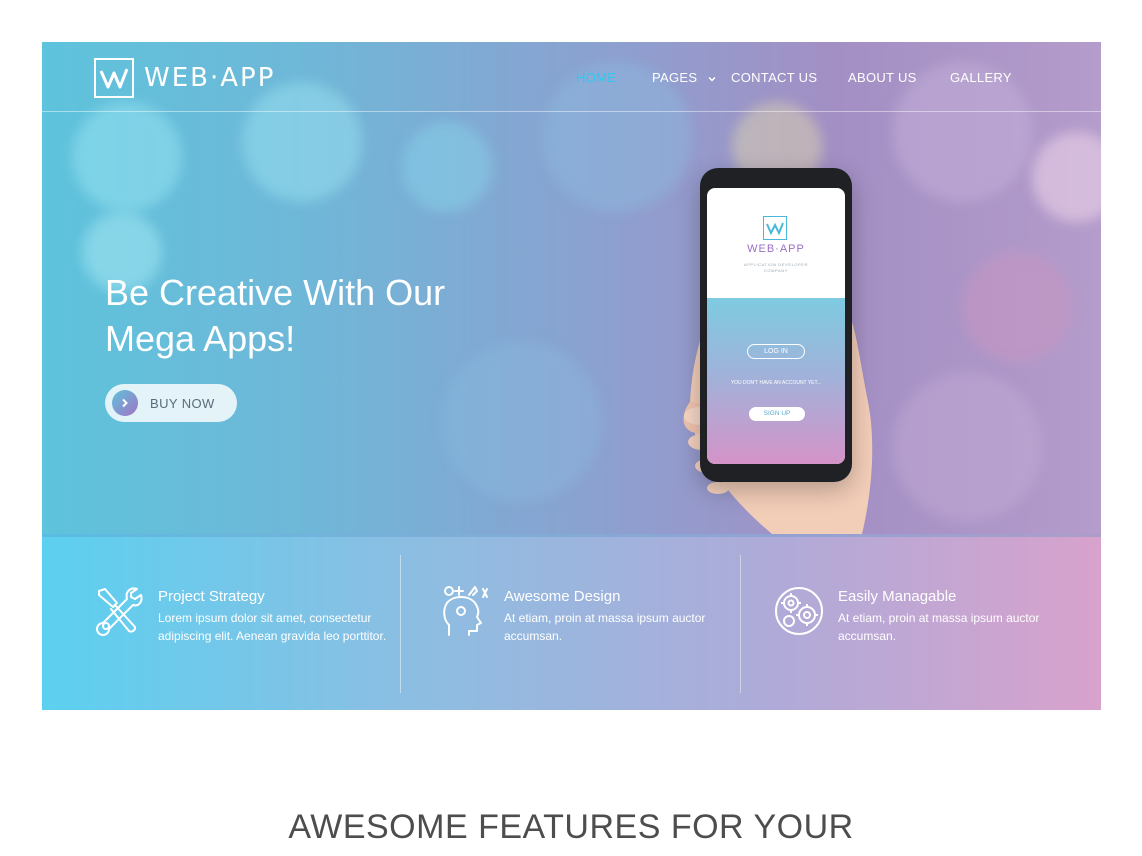 Image resolution: width=1142 pixels, height=856 pixels. Describe the element at coordinates (211, 596) in the screenshot. I see `feature-title: Project Strategy` at that location.